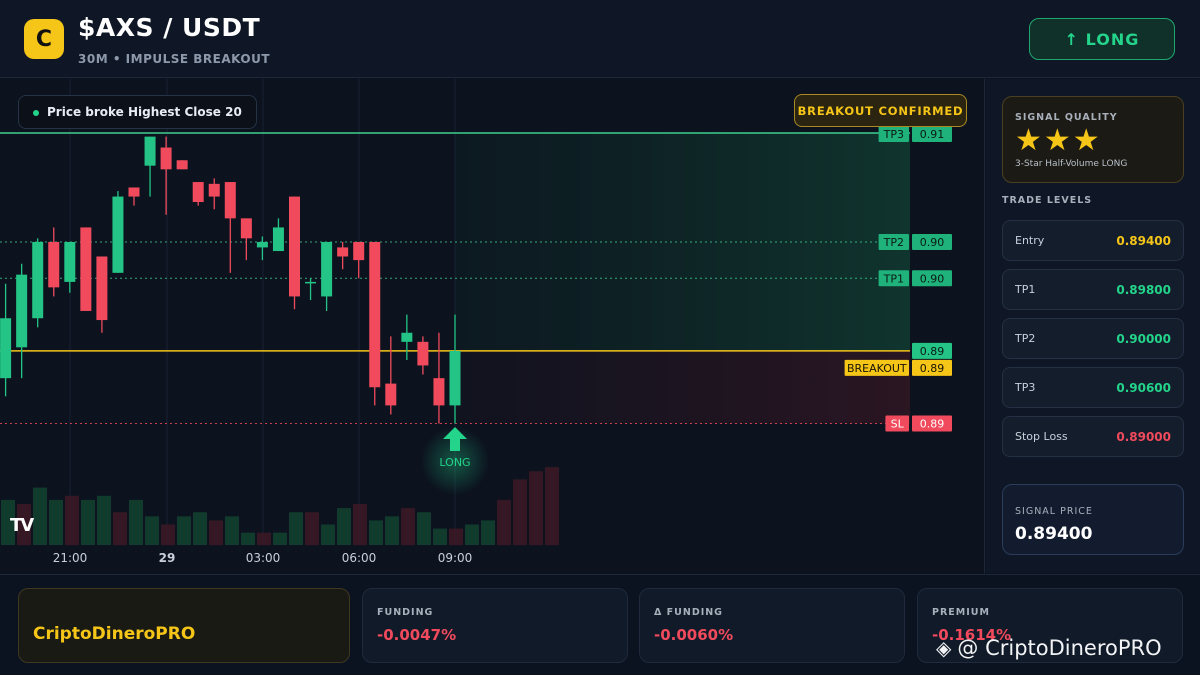 The image size is (1200, 675). I want to click on x-tick: 03:00, so click(263, 558).